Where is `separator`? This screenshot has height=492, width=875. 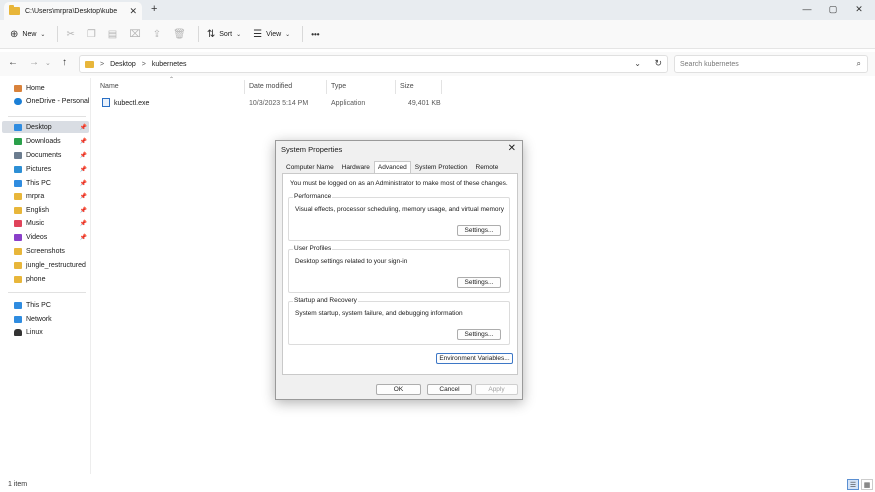
separator is located at coordinates (58, 34).